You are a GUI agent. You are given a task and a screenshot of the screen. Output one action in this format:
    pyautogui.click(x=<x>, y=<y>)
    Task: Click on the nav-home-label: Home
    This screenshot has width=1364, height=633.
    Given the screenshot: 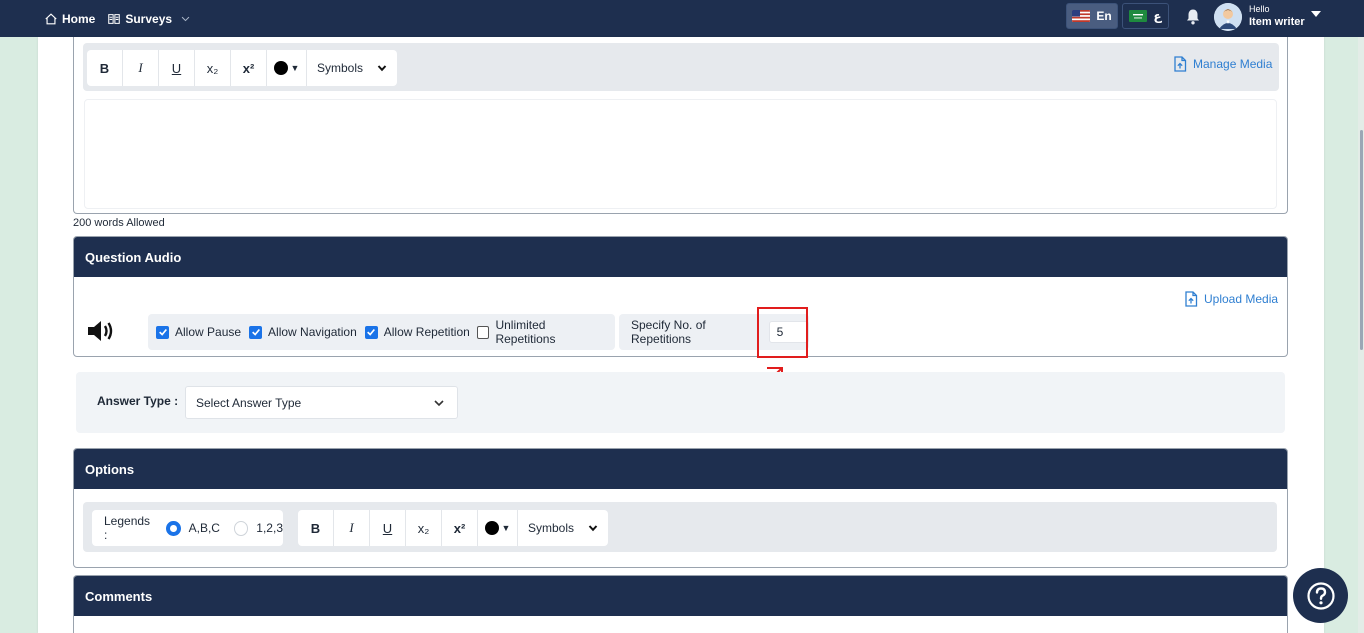 What is the action you would take?
    pyautogui.click(x=79, y=18)
    